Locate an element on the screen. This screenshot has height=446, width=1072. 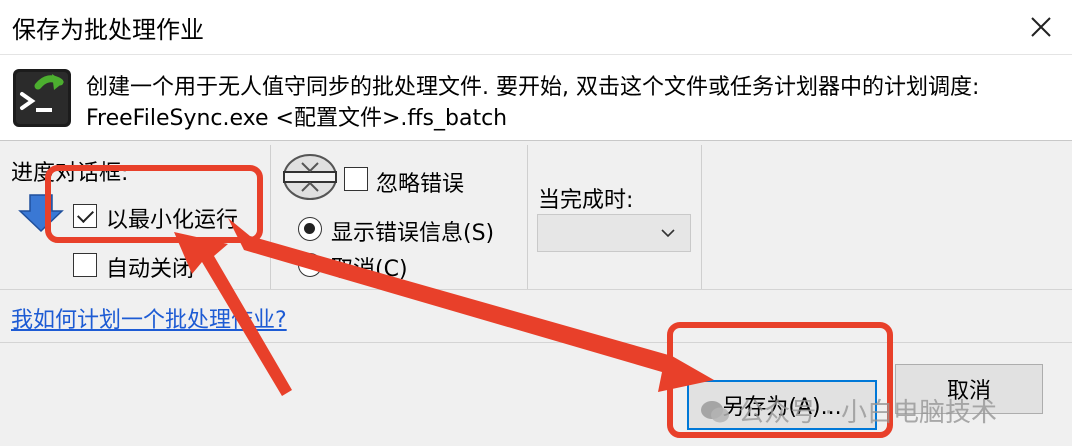
on-completion-dropdown is located at coordinates (614, 233).